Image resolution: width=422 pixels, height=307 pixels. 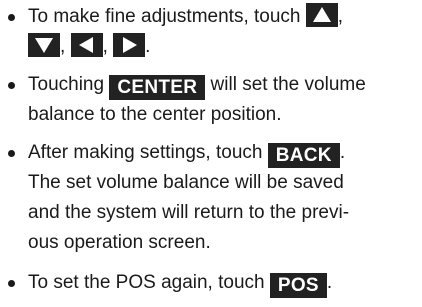 I want to click on item-text: After making settings, touch, so click(x=145, y=152).